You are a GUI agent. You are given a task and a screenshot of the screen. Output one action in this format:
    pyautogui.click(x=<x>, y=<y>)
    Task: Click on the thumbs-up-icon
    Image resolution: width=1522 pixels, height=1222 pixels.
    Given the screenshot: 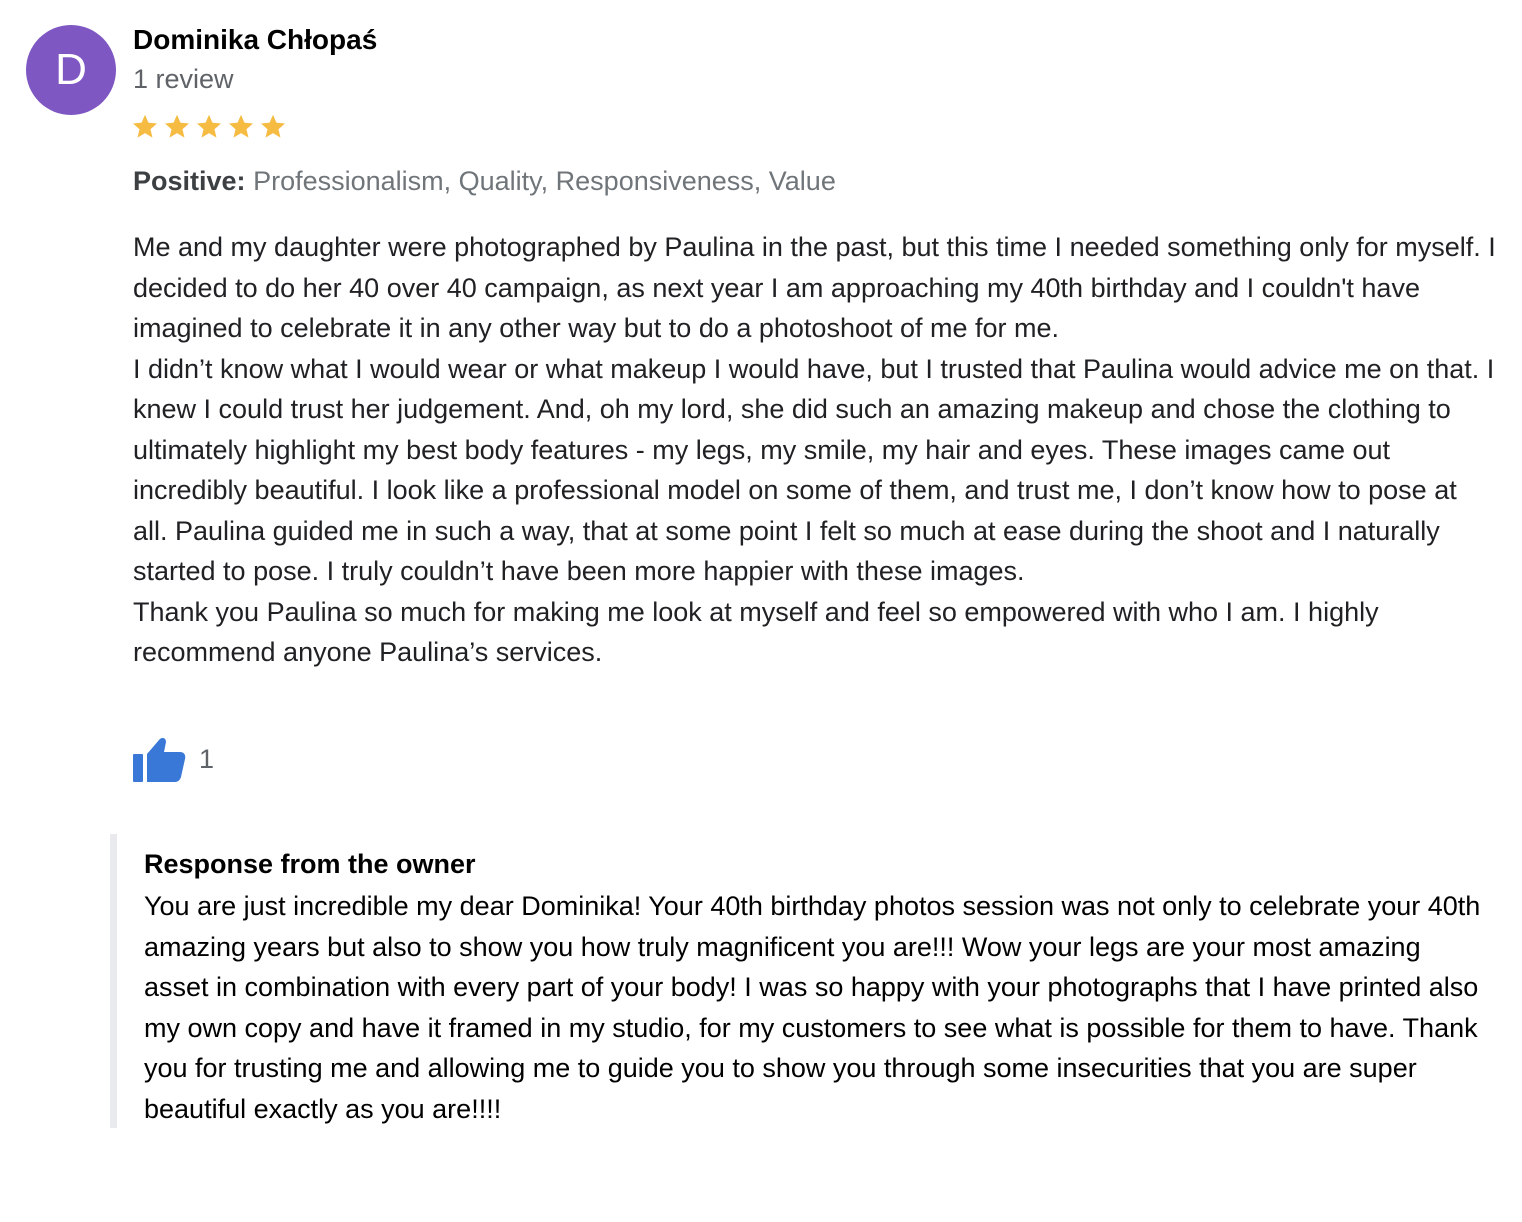 What is the action you would take?
    pyautogui.click(x=160, y=759)
    